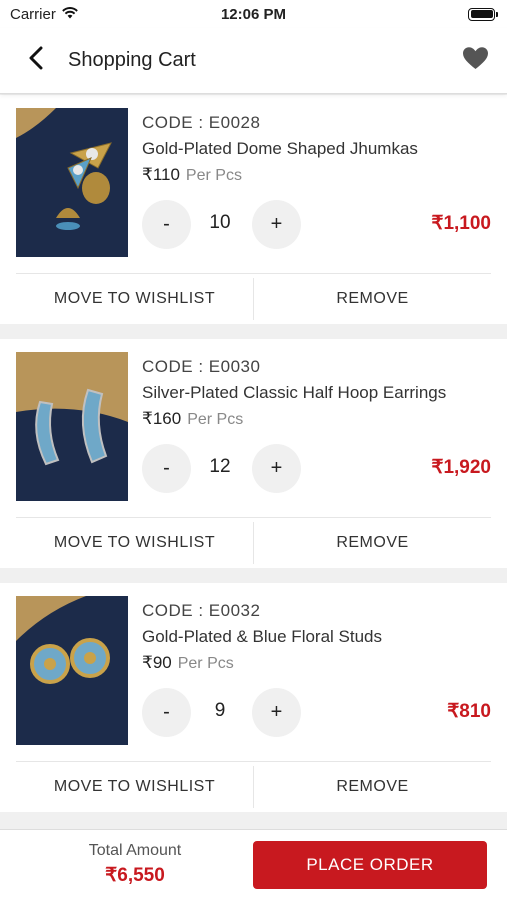 This screenshot has width=507, height=900. Describe the element at coordinates (253, 14) in the screenshot. I see `status-bar: Carrier 12:06 PM` at that location.